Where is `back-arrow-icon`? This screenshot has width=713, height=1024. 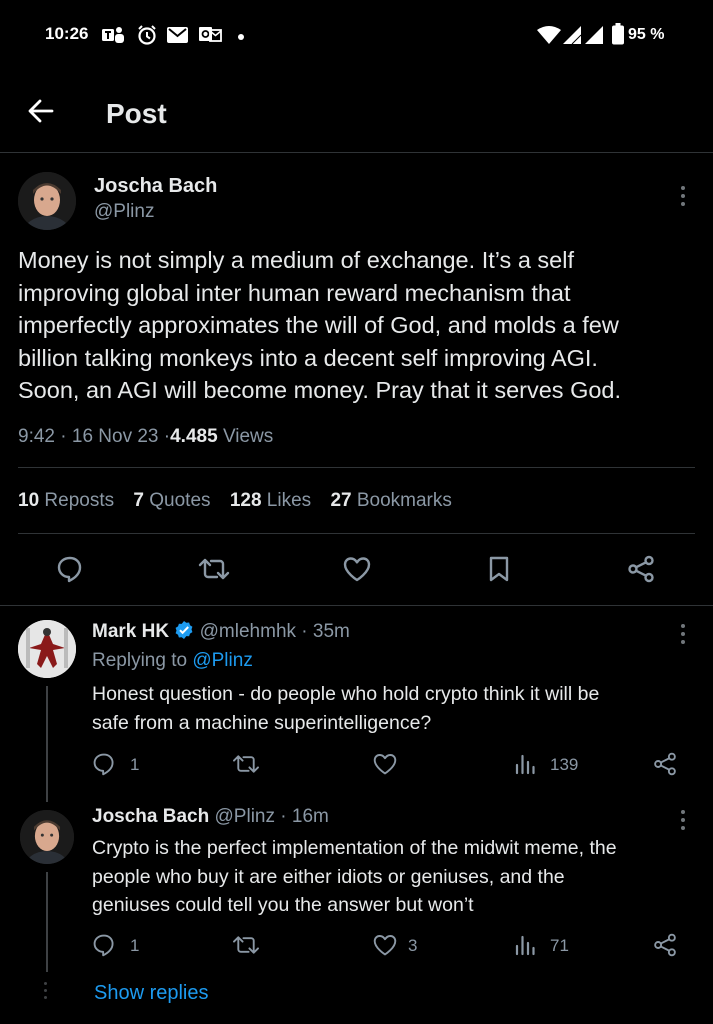
back-arrow-icon is located at coordinates (41, 111).